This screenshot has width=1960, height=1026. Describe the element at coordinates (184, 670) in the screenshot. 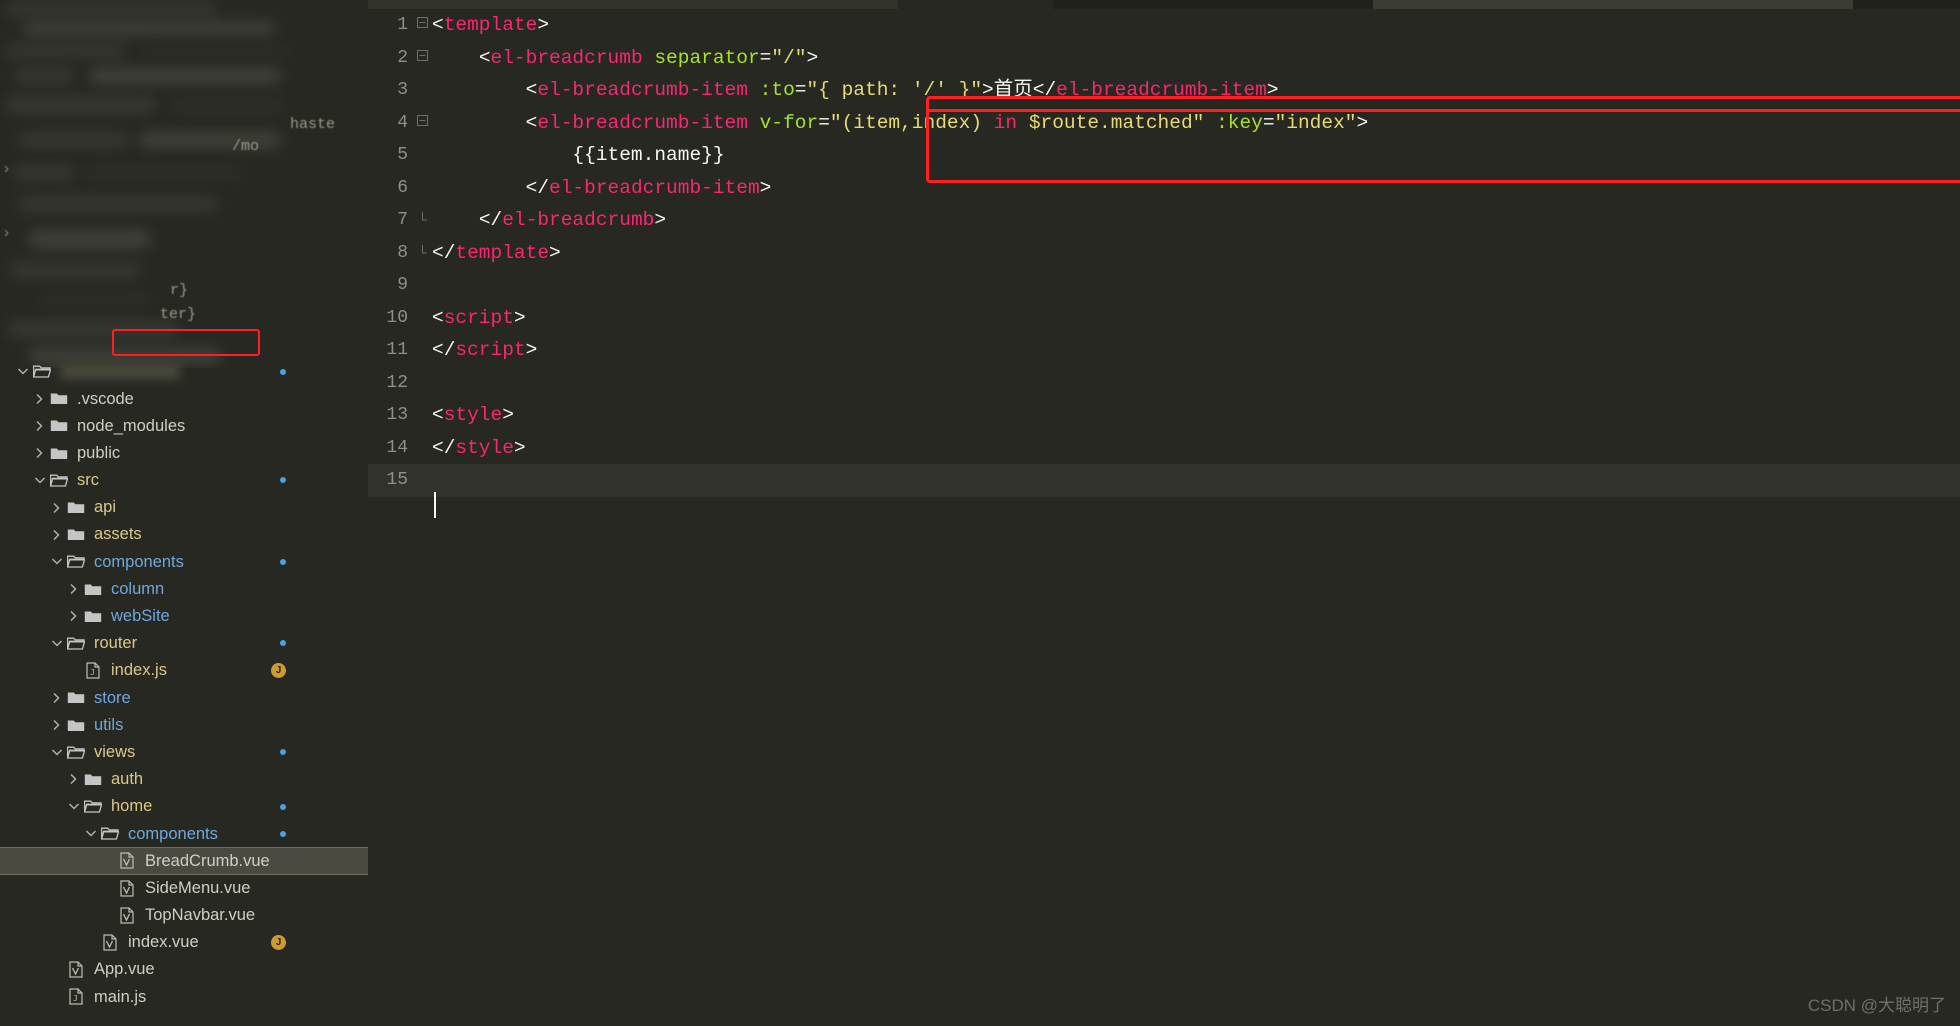

I see `tree-item-index-js: Jindex.js J` at that location.